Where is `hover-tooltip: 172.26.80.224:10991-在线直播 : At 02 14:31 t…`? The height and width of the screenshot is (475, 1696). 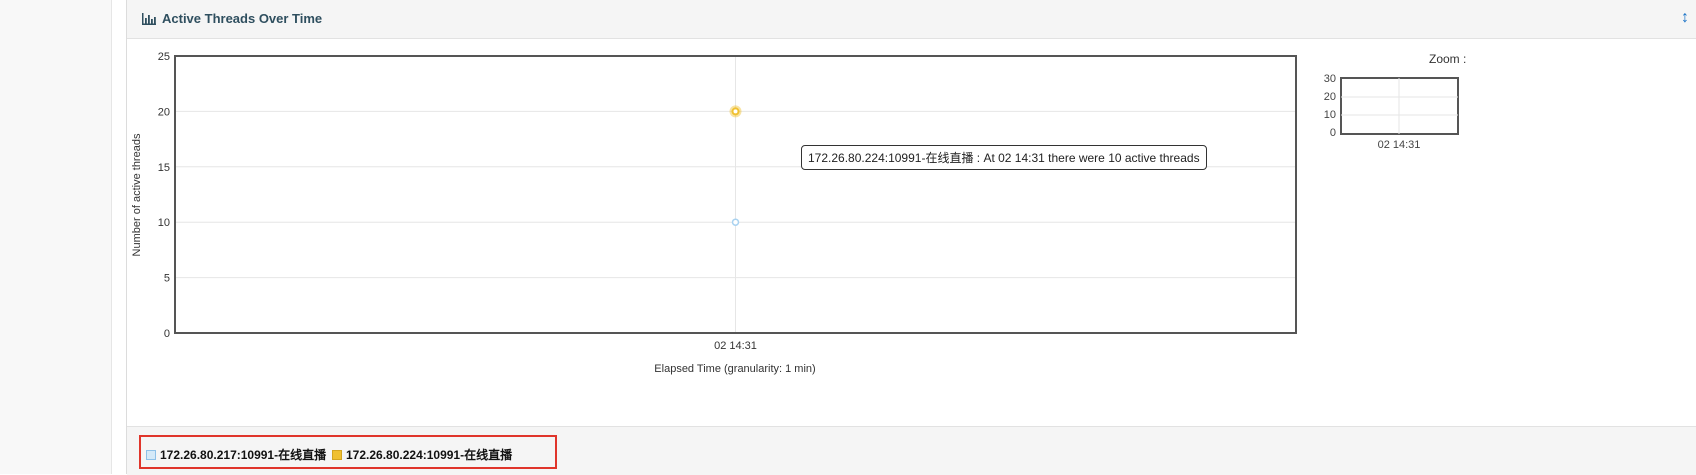
hover-tooltip: 172.26.80.224:10991-在线直播 : At 02 14:31 t… is located at coordinates (1004, 157).